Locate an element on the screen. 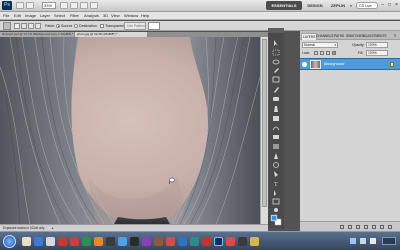  use-pattern-button: Use Pattern is located at coordinates (135, 26).